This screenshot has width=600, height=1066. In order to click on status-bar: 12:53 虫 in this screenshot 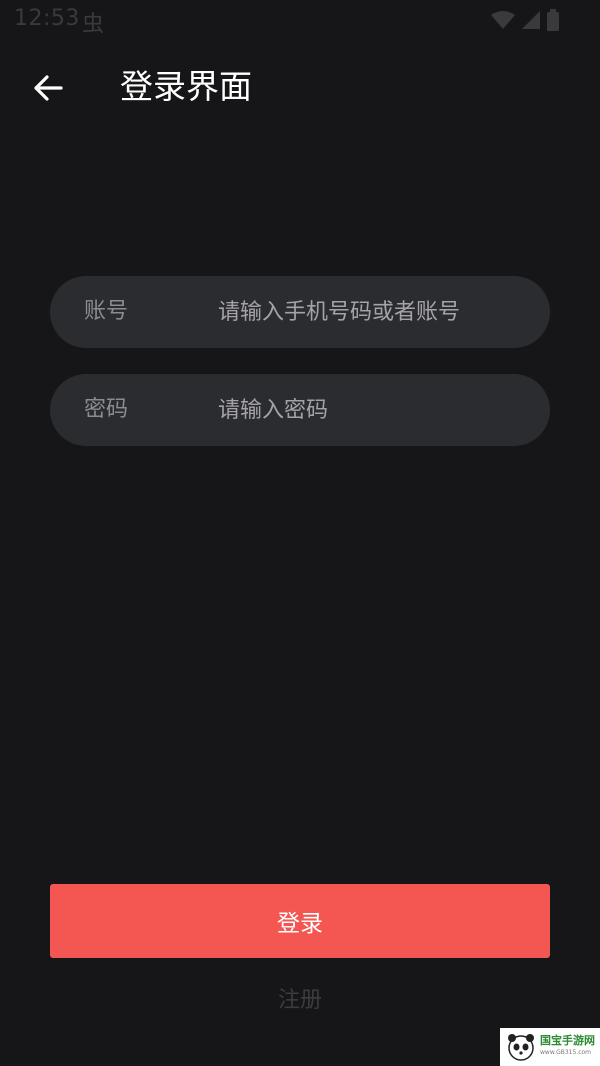, I will do `click(300, 20)`.